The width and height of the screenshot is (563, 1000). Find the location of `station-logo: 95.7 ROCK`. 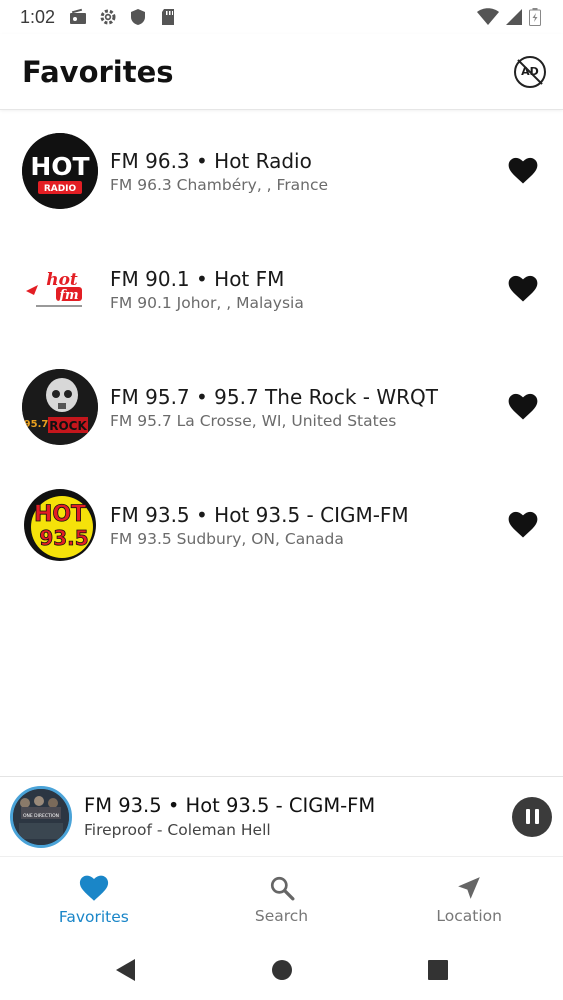

station-logo: 95.7 ROCK is located at coordinates (60, 407).